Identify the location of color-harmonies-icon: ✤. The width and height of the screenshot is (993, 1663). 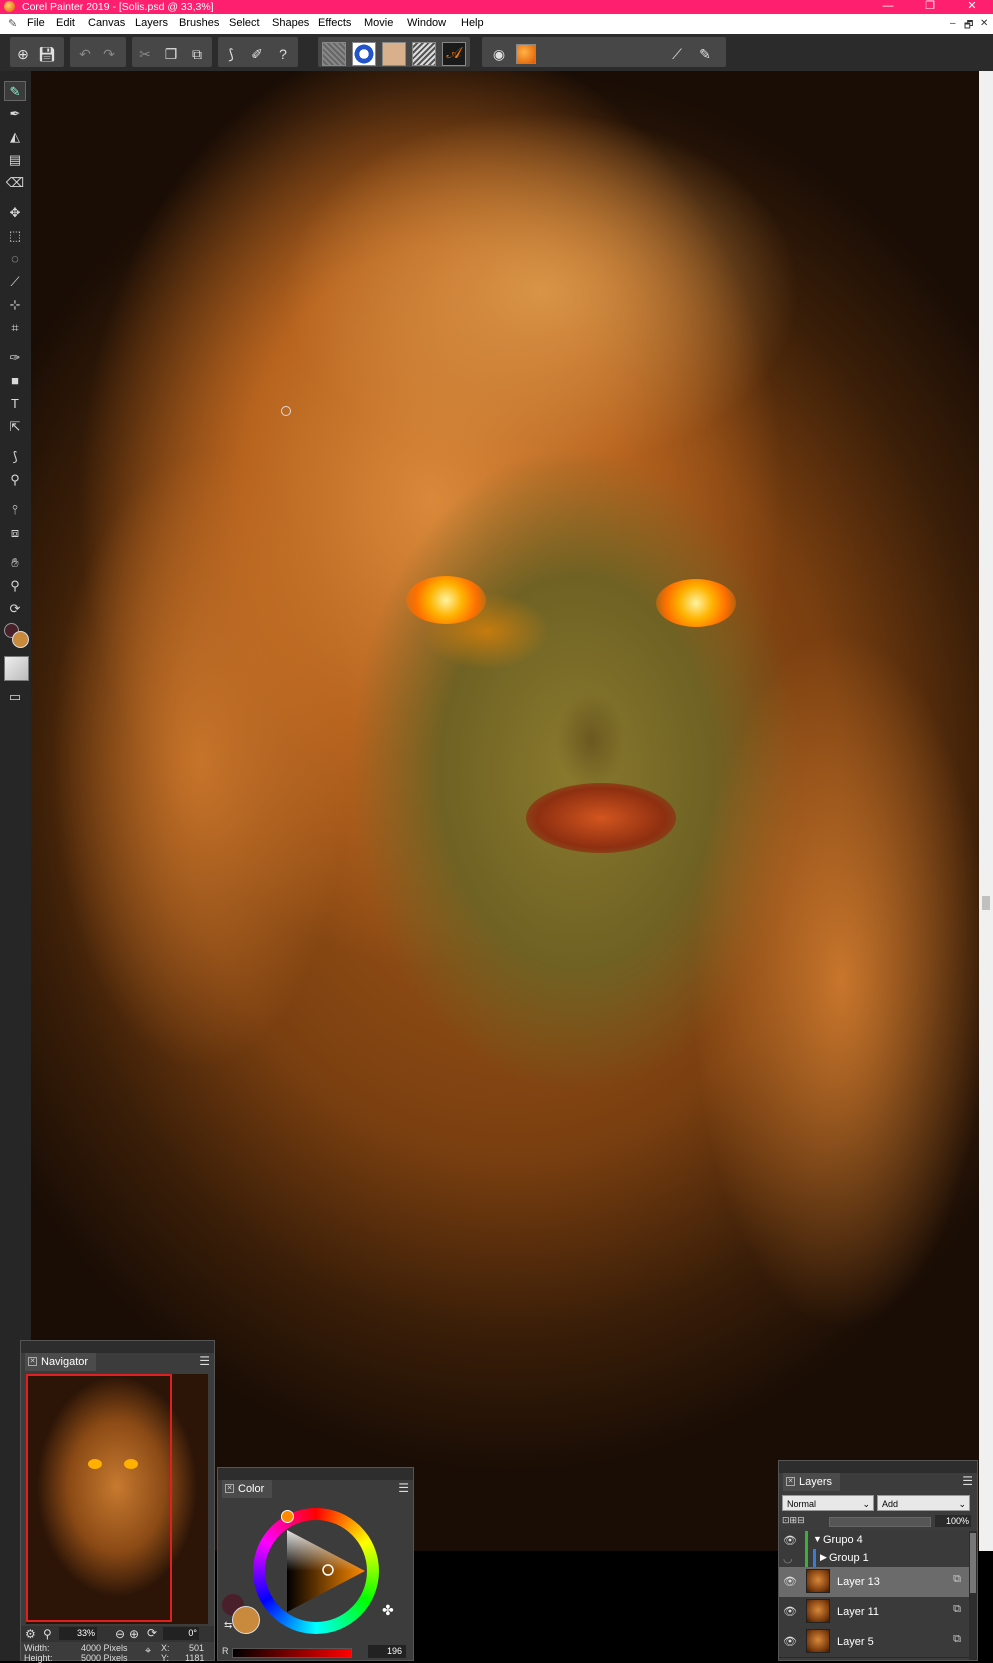
(388, 1610).